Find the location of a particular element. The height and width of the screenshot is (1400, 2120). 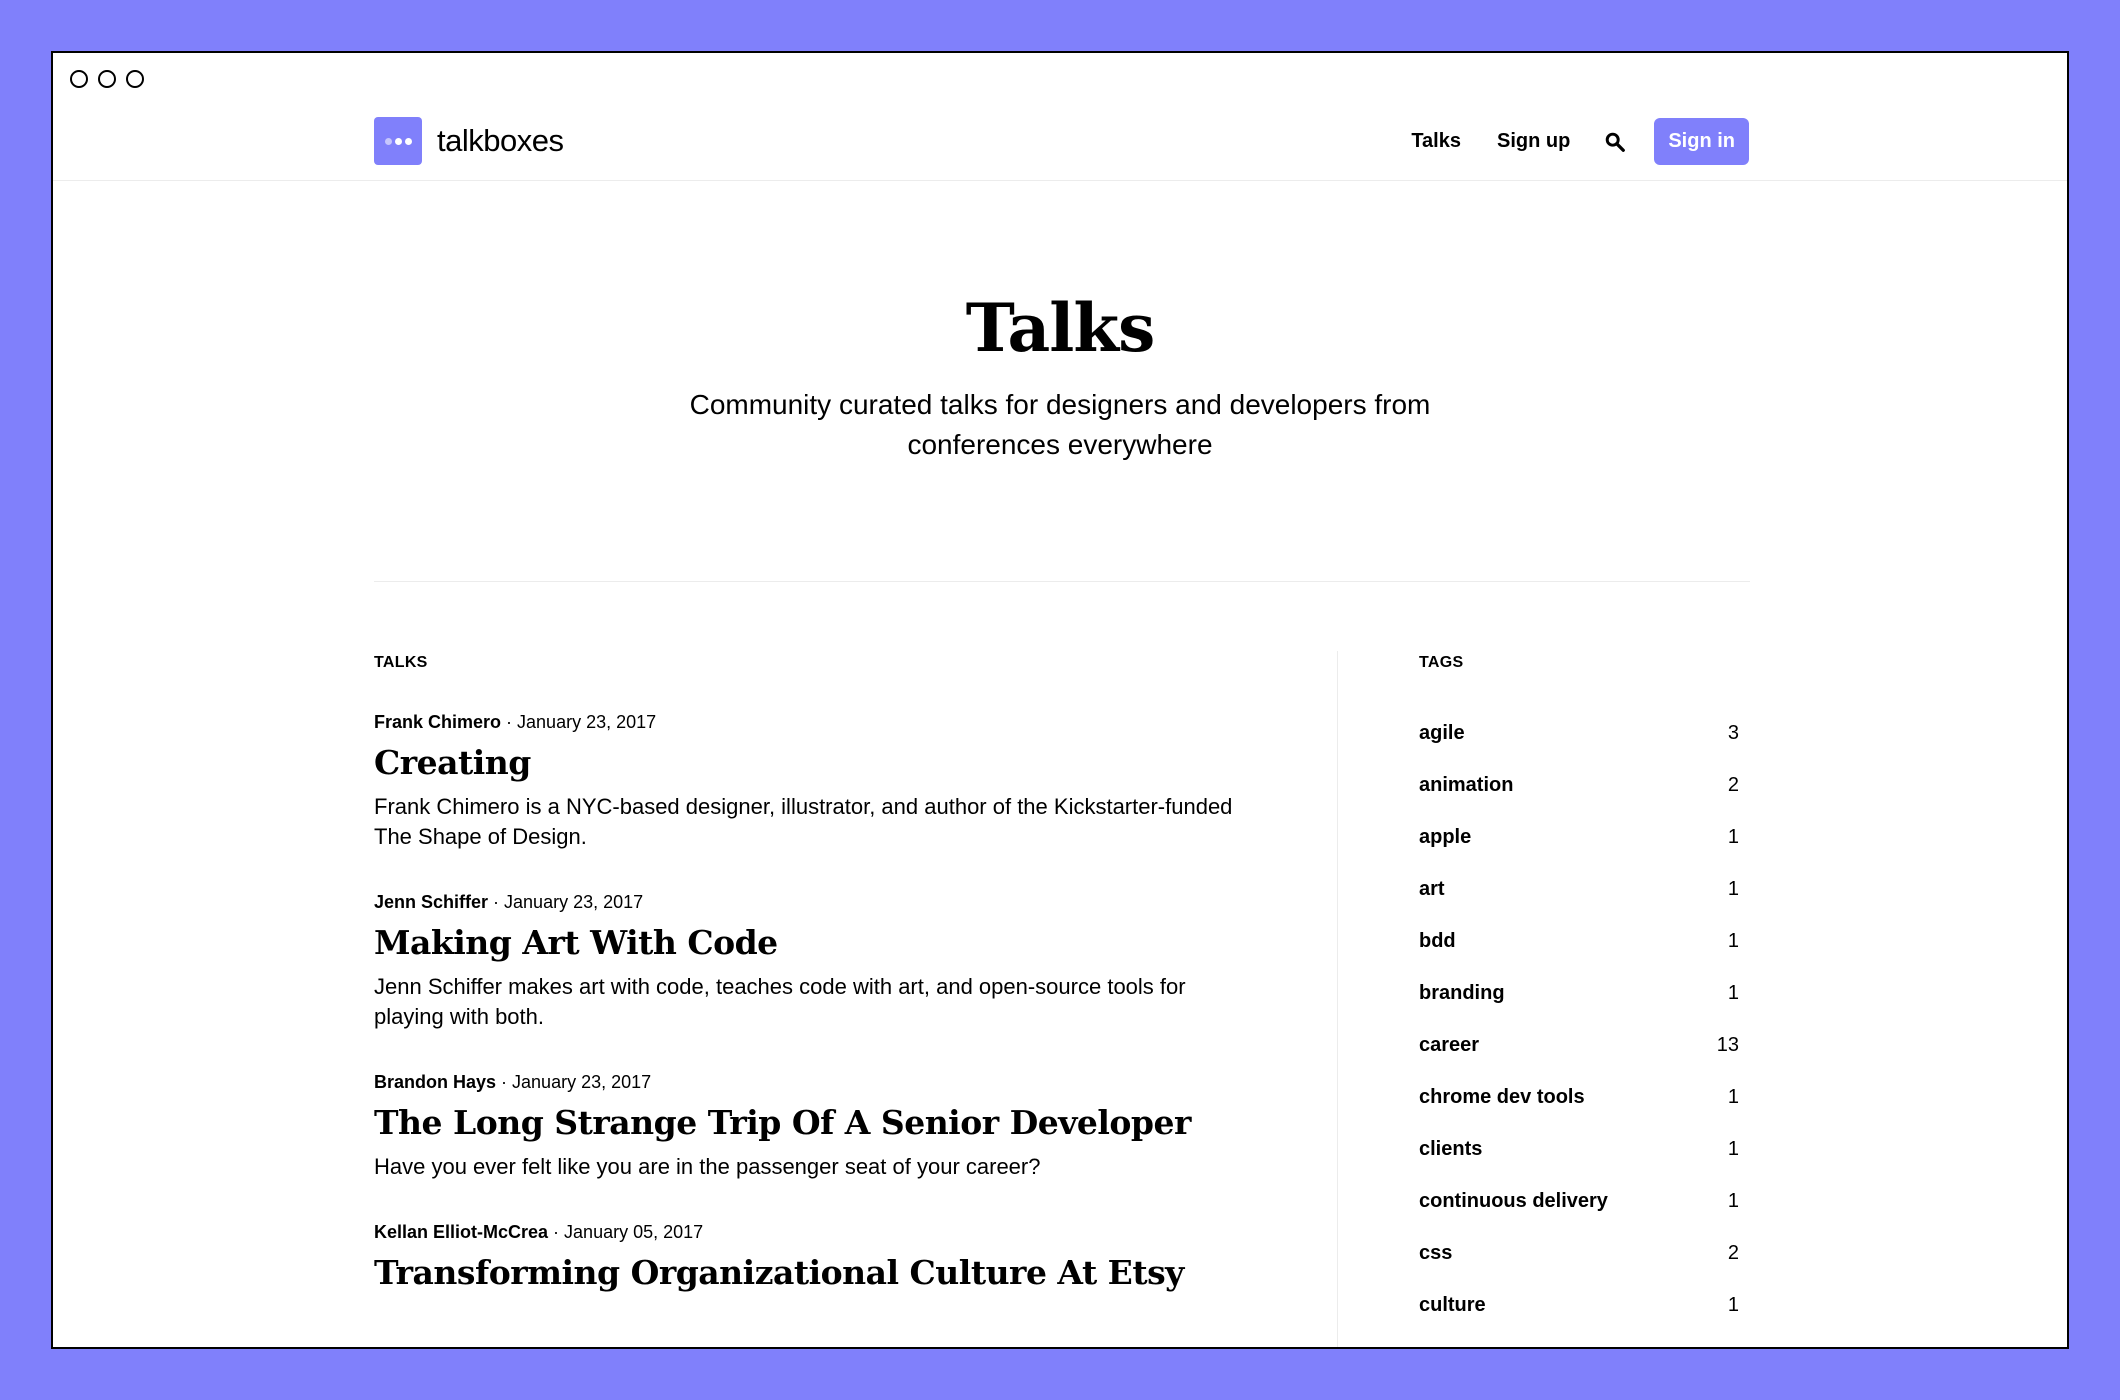

tag-item: culture 1 is located at coordinates (1579, 1305).